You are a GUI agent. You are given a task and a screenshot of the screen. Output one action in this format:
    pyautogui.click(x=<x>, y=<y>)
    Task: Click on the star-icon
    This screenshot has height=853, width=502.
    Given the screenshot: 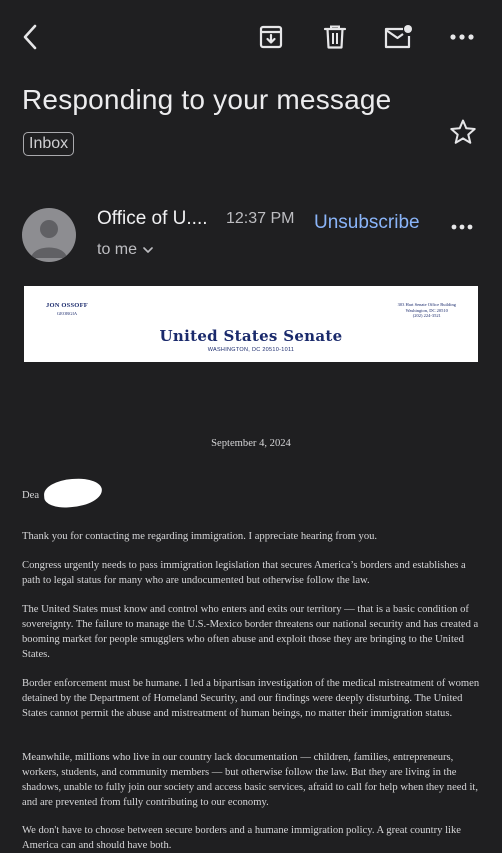 What is the action you would take?
    pyautogui.click(x=463, y=131)
    